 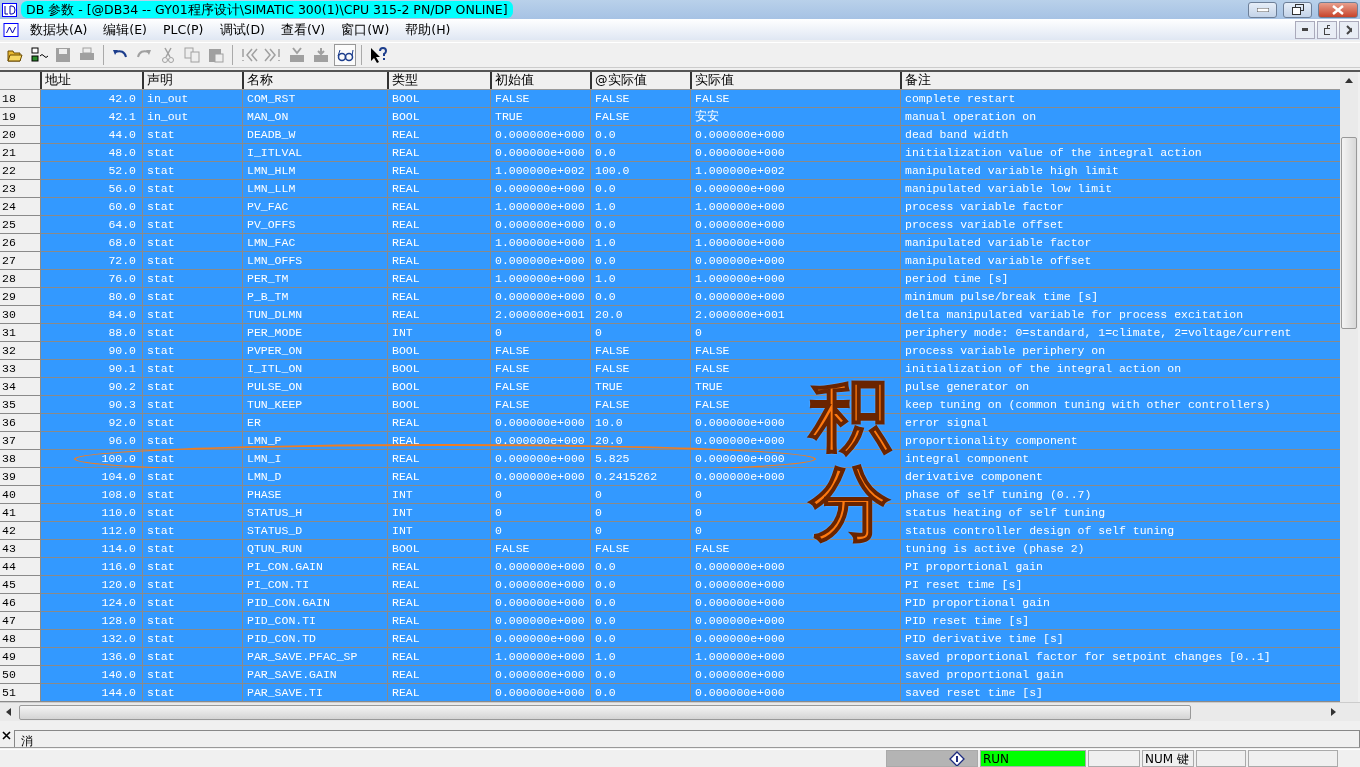 I want to click on menu-item: 编辑(E), so click(x=125, y=29).